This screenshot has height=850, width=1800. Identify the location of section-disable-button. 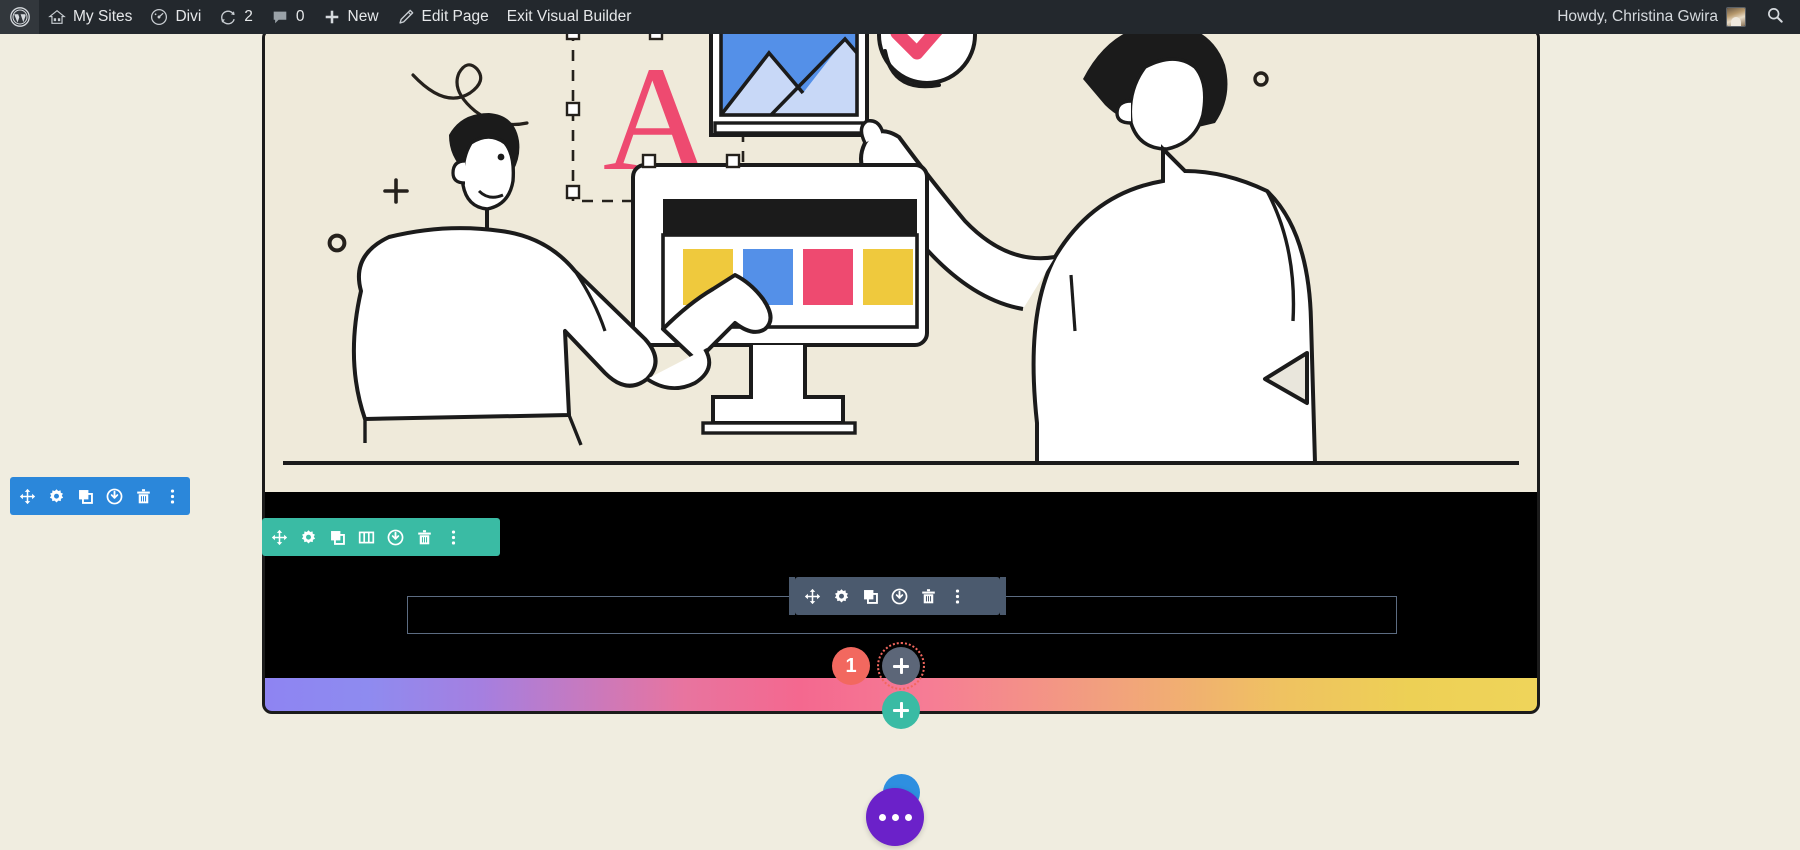
(395, 537).